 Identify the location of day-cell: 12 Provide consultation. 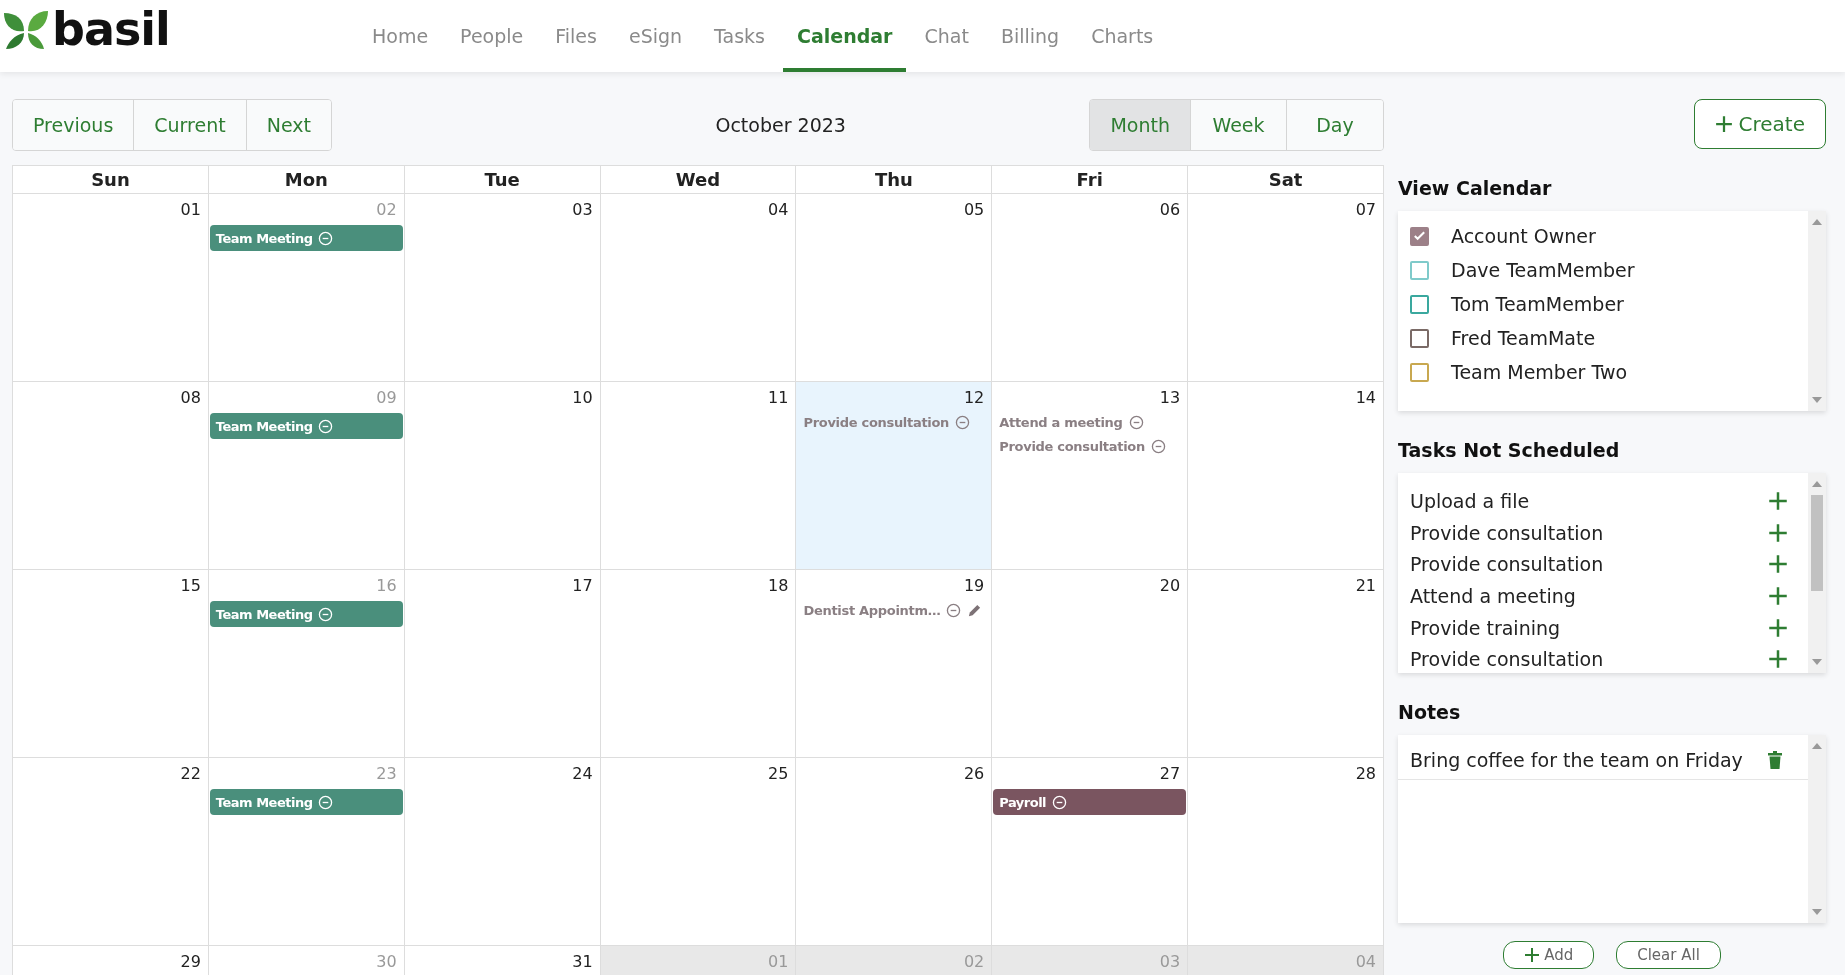
(894, 476).